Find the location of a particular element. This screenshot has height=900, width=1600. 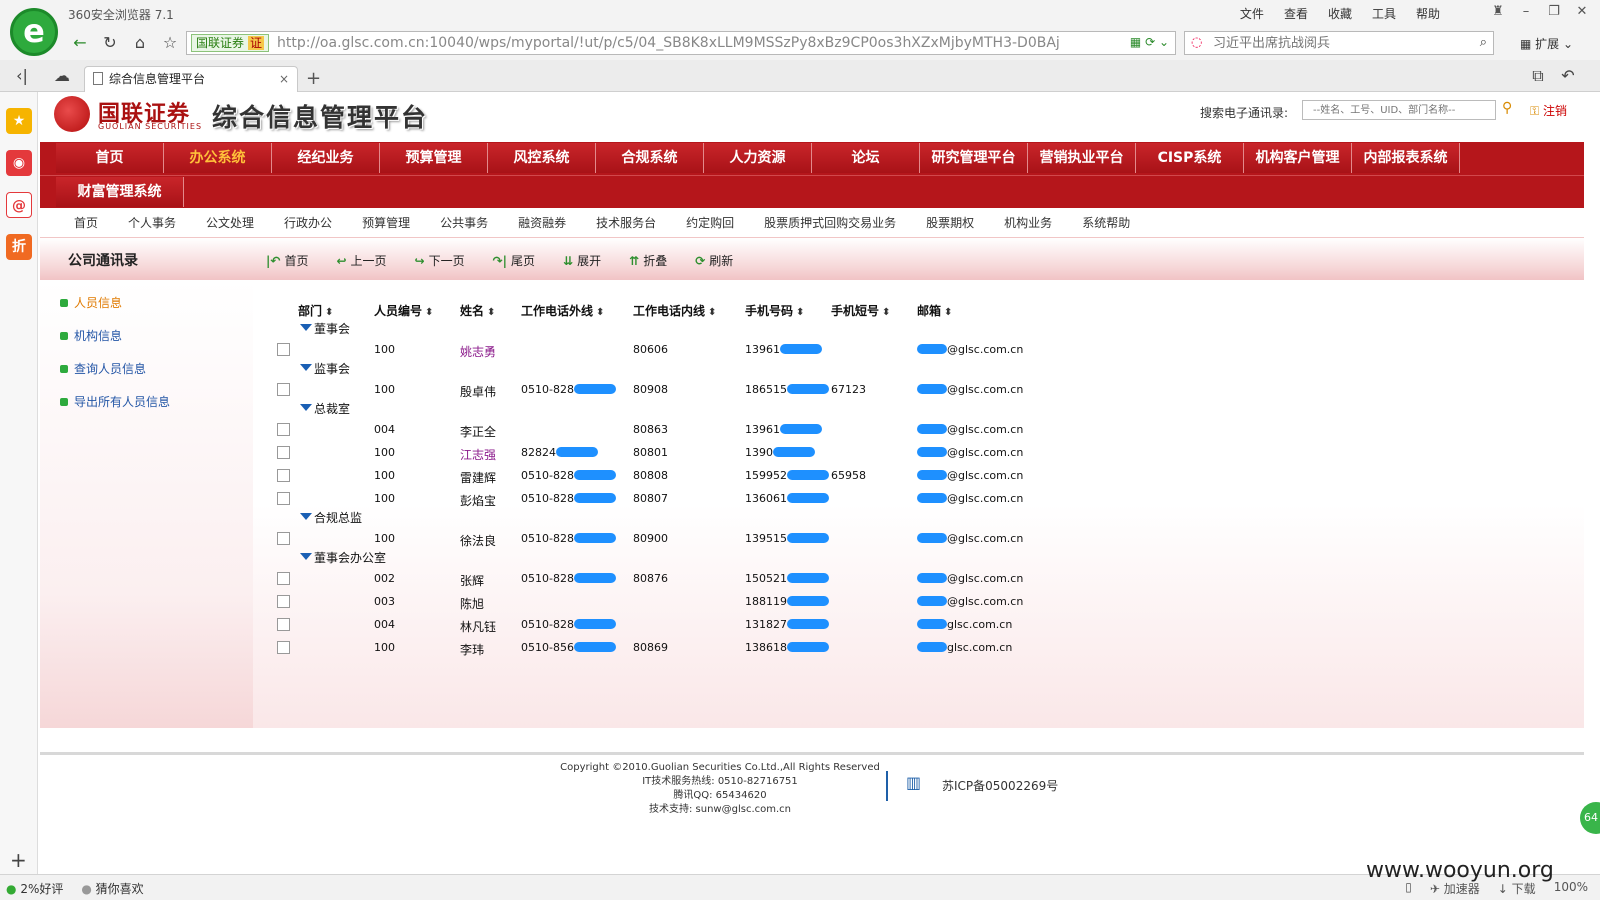

left-menu-export: 导出所有人员信息 is located at coordinates (115, 401).